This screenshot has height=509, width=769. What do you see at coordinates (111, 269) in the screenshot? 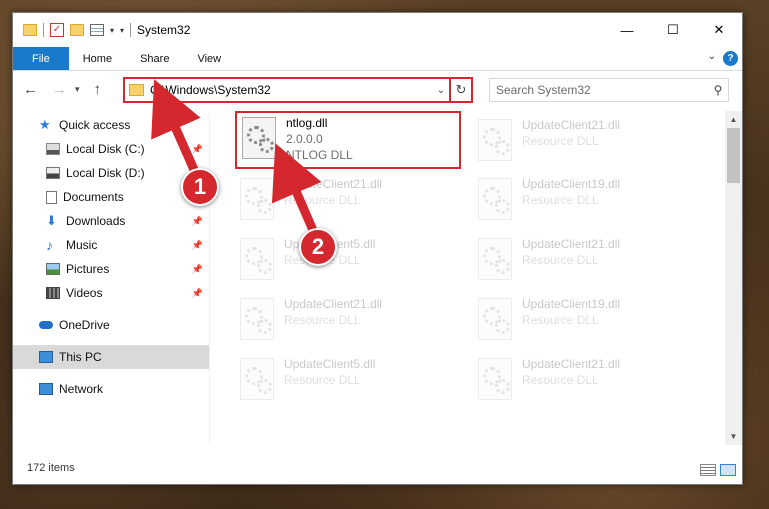
I see `sidebar-item-pictures: Pictures 📌` at bounding box center [111, 269].